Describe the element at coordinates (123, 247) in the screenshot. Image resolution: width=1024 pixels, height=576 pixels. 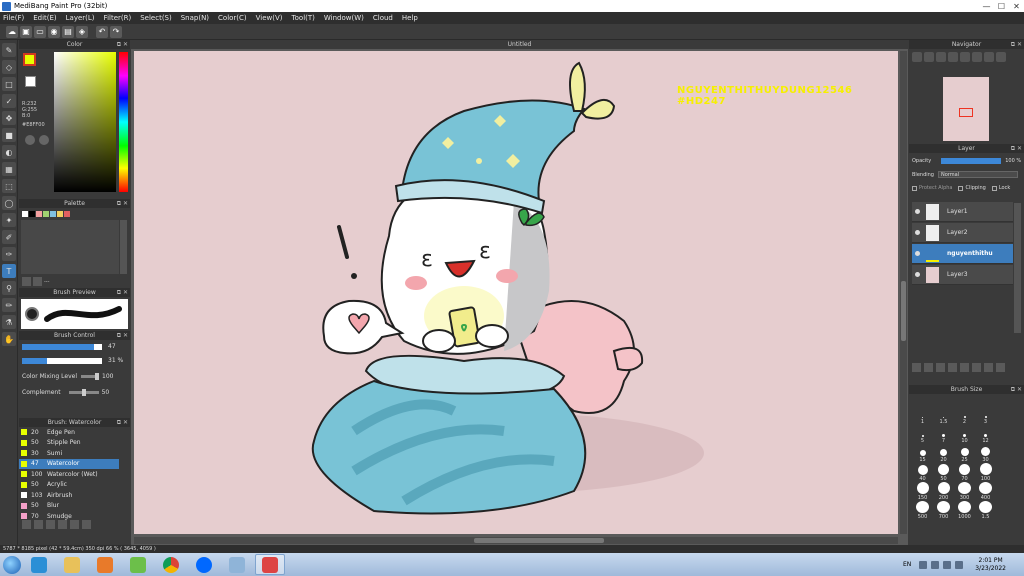
I see `palette-scrollbar` at that location.